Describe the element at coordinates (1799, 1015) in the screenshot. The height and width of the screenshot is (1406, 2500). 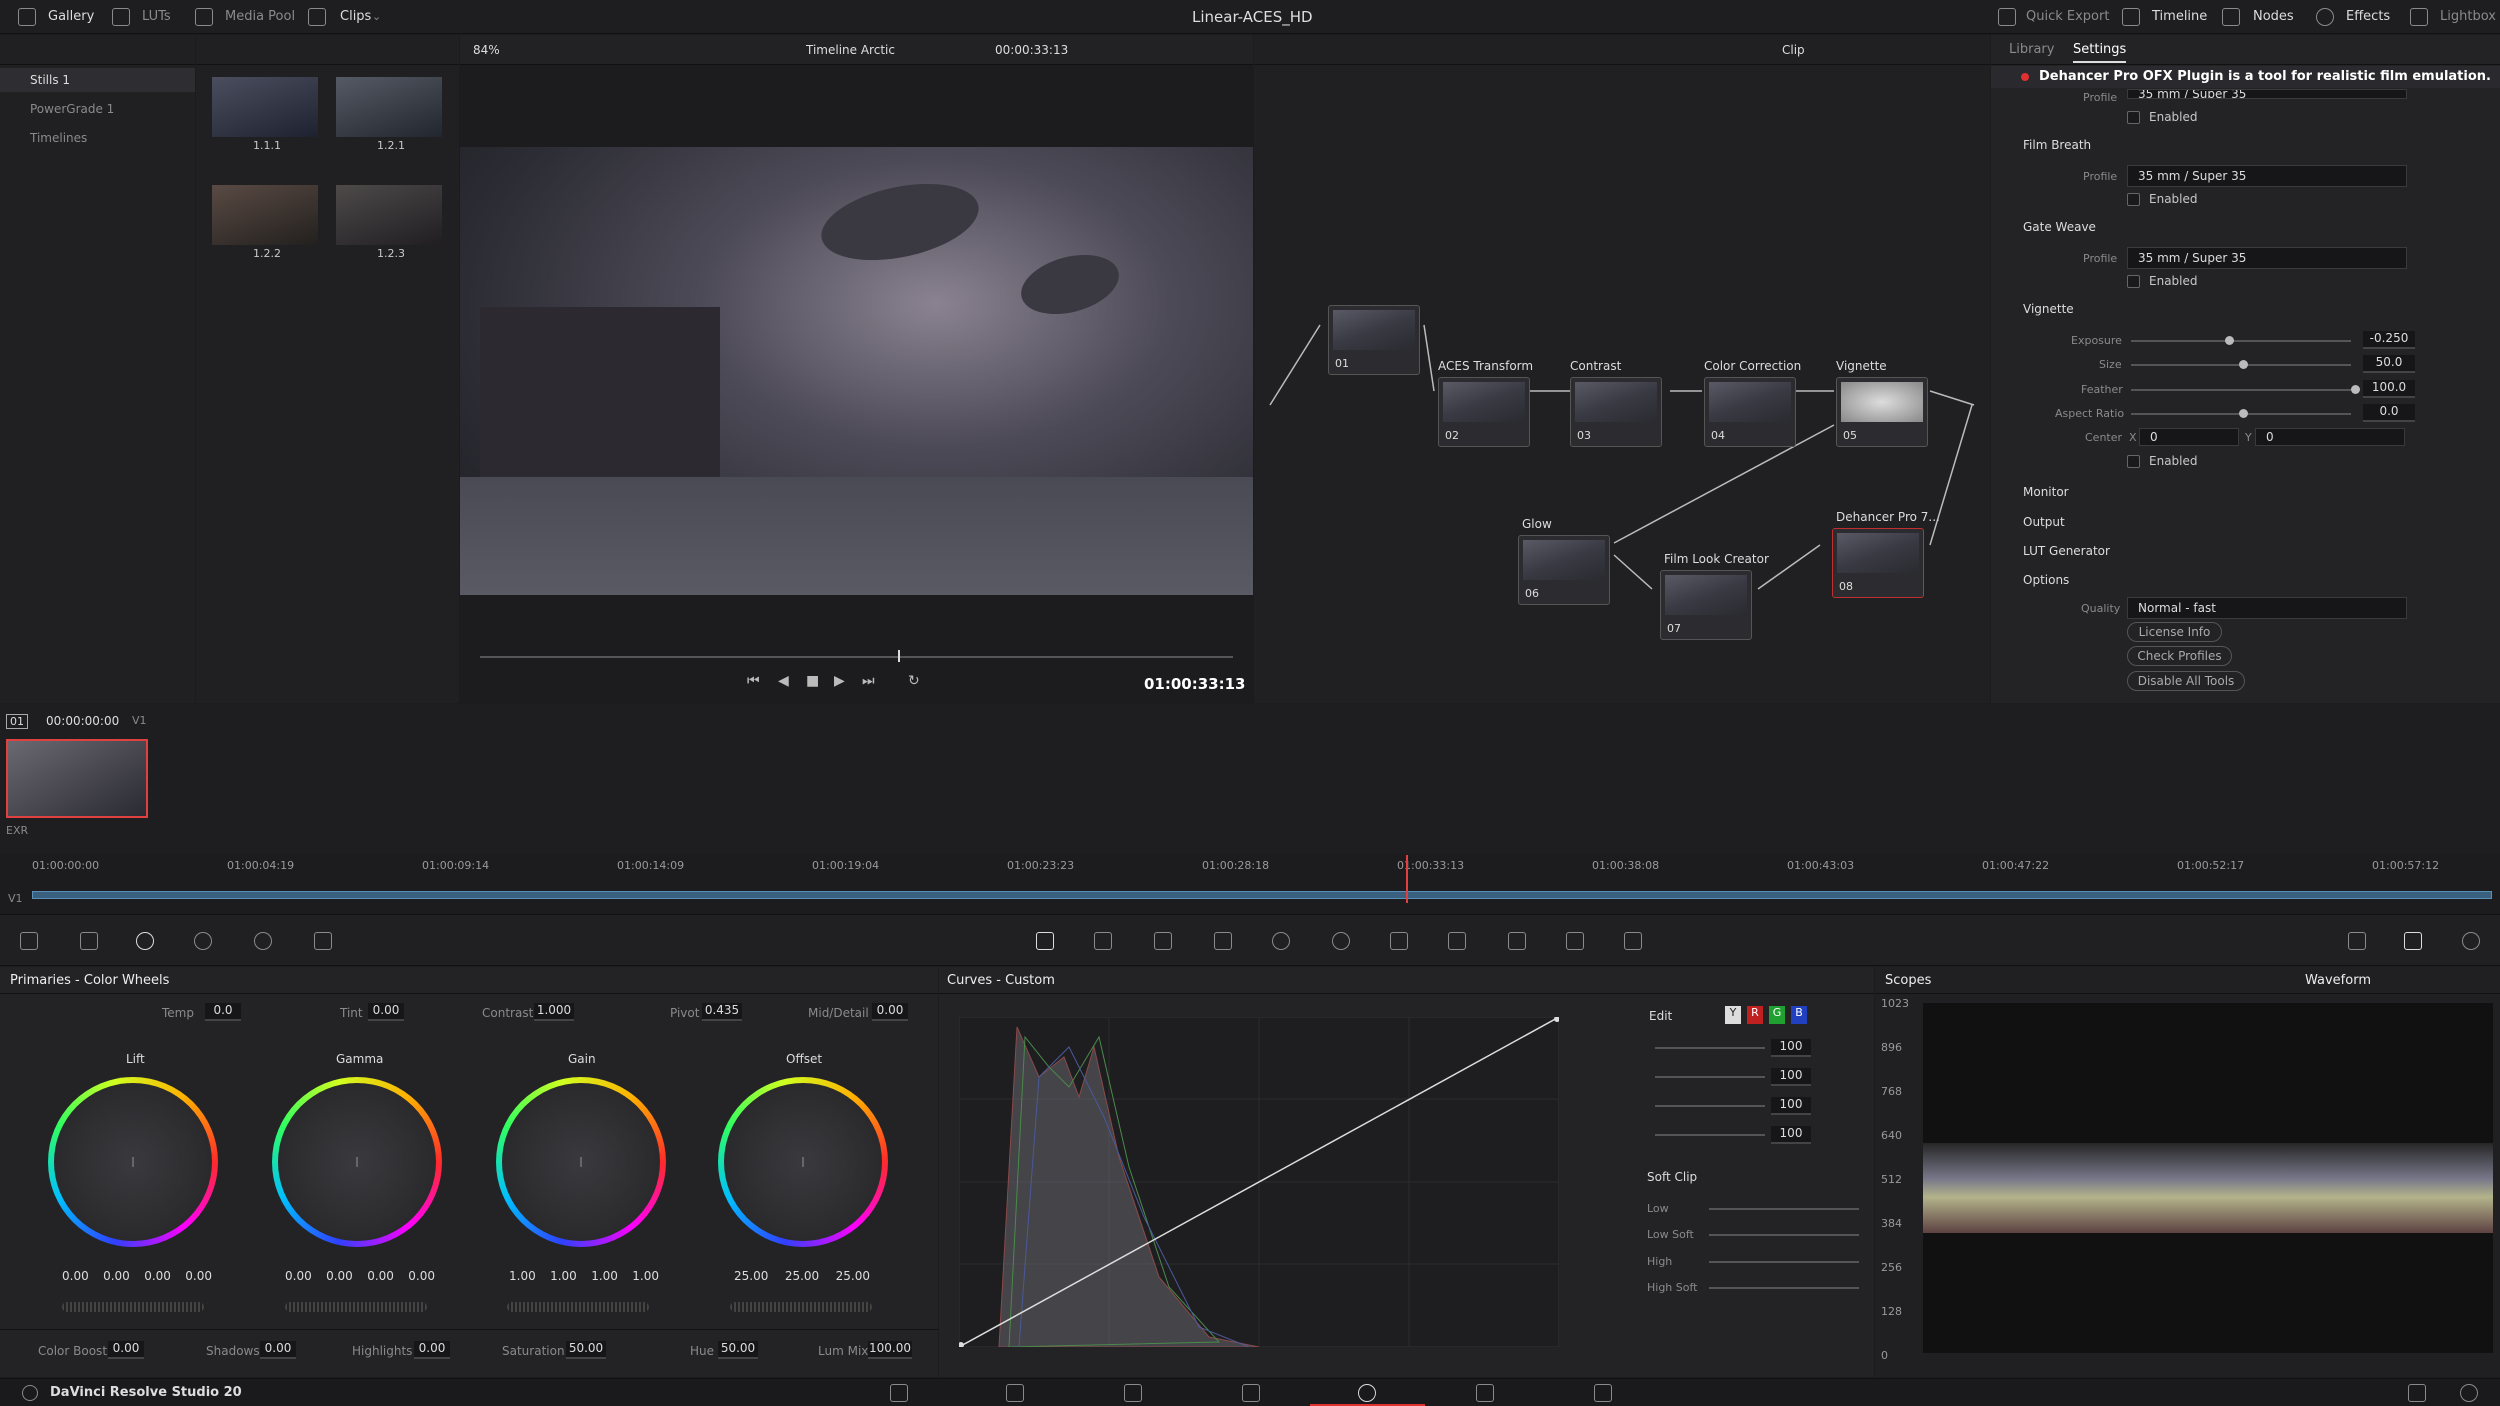
I see `channel-b-button: B` at that location.